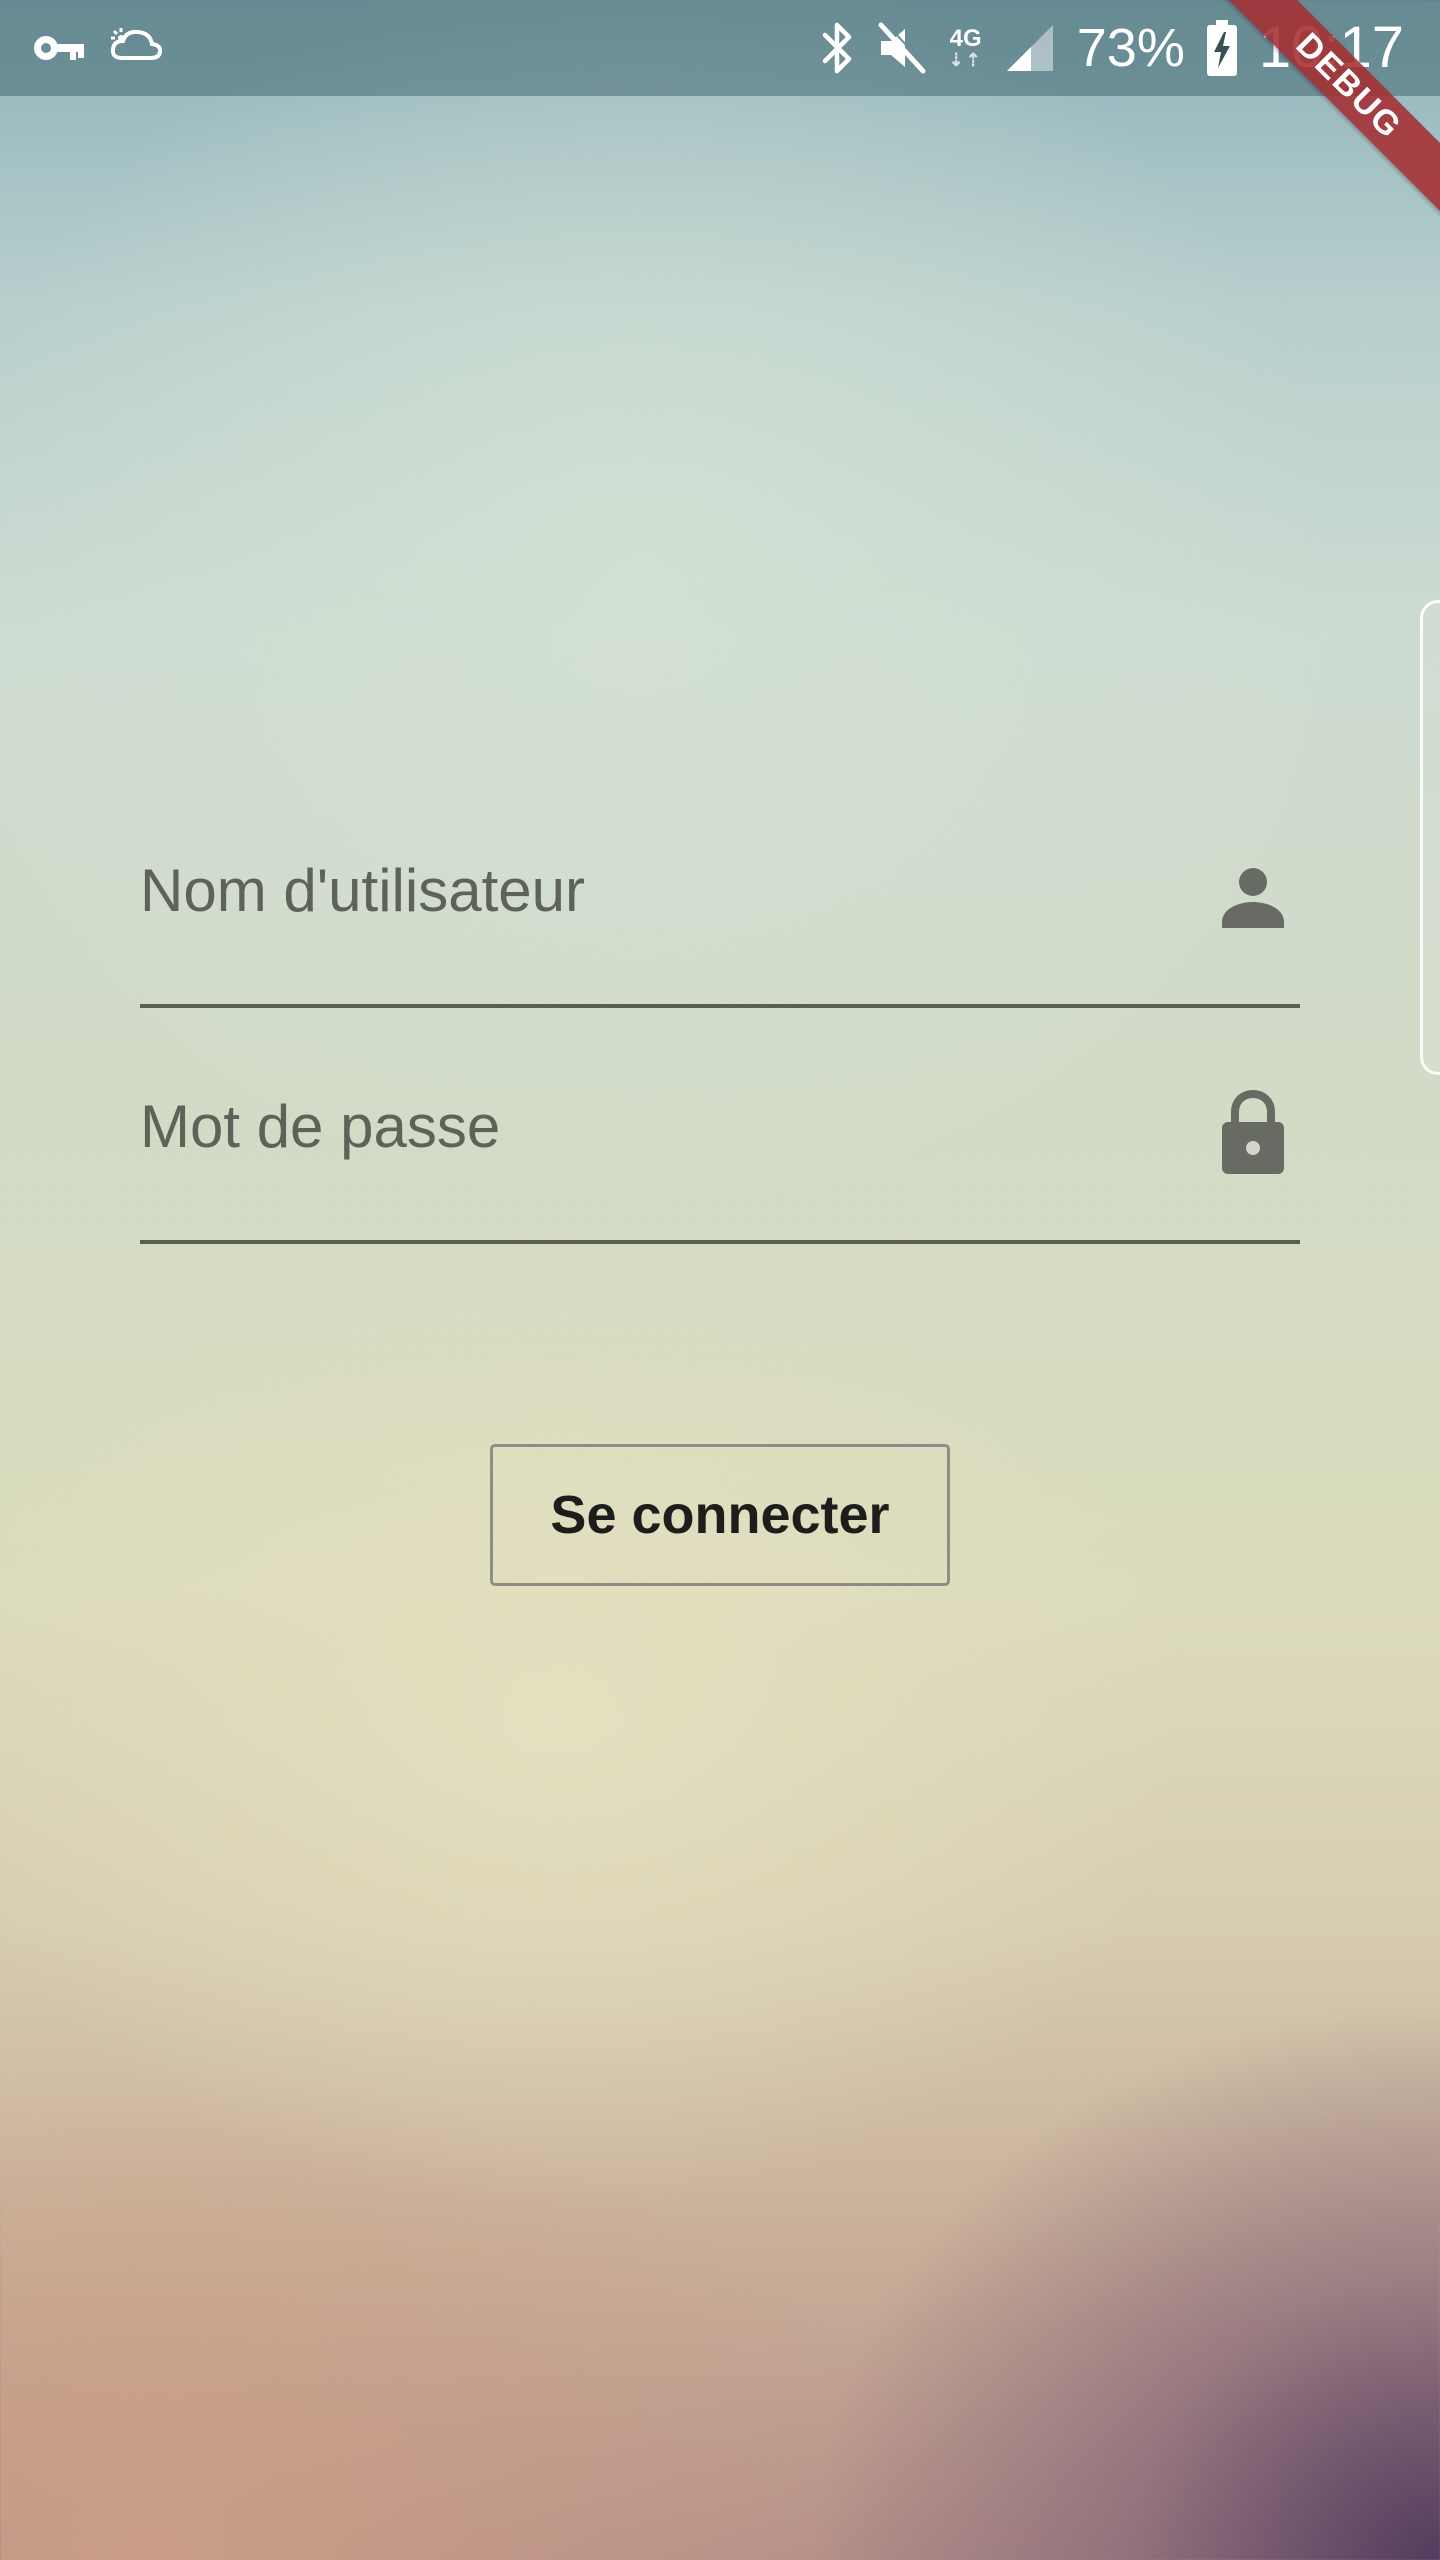 The height and width of the screenshot is (2560, 1440). What do you see at coordinates (720, 1515) in the screenshot?
I see `login-button: Se connecter` at bounding box center [720, 1515].